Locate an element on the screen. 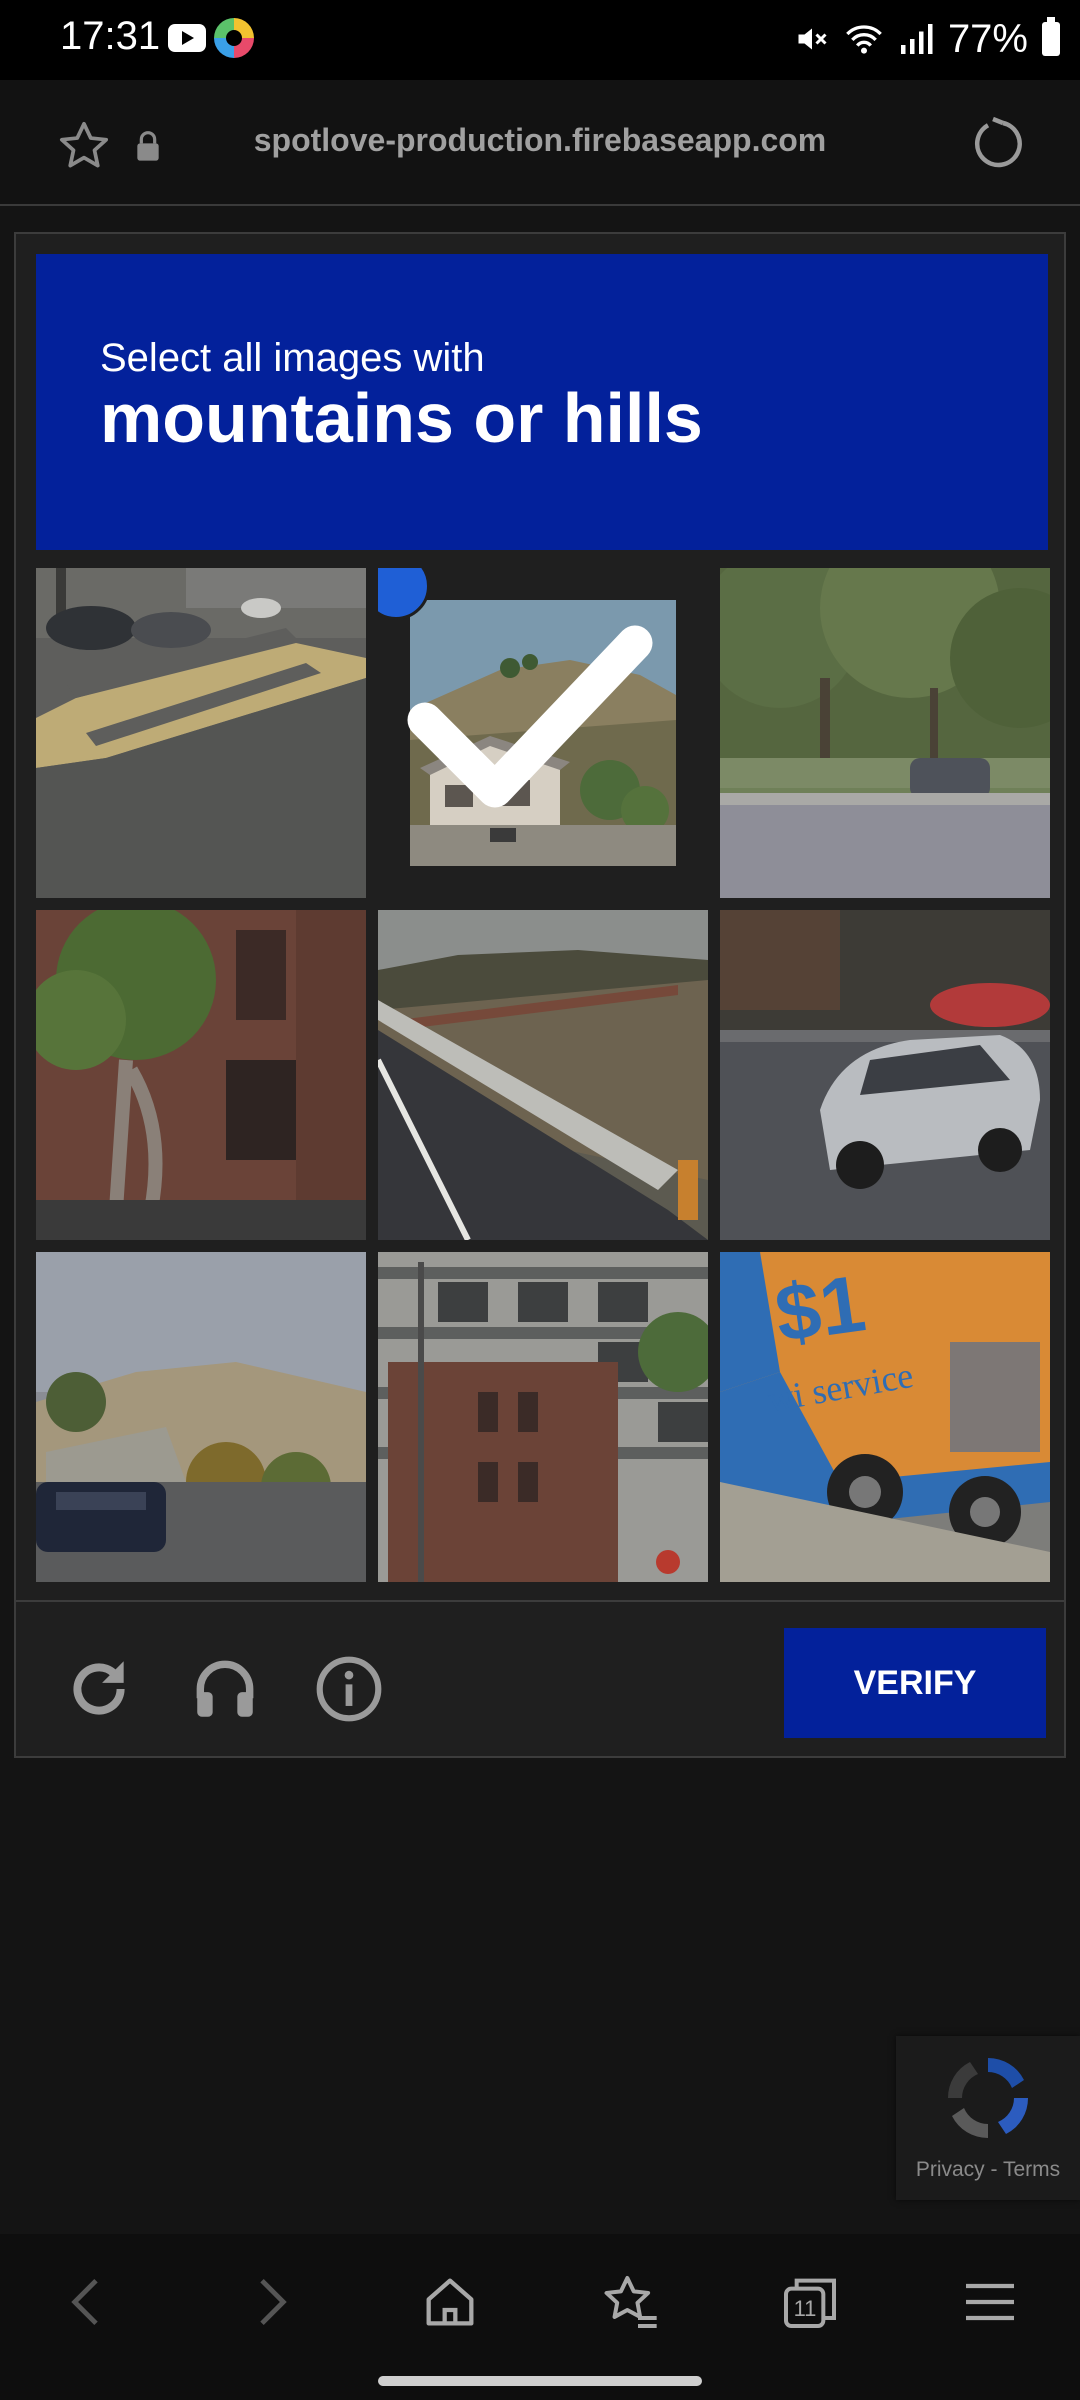 The image size is (1080, 2400). headphones-icon is located at coordinates (225, 1689).